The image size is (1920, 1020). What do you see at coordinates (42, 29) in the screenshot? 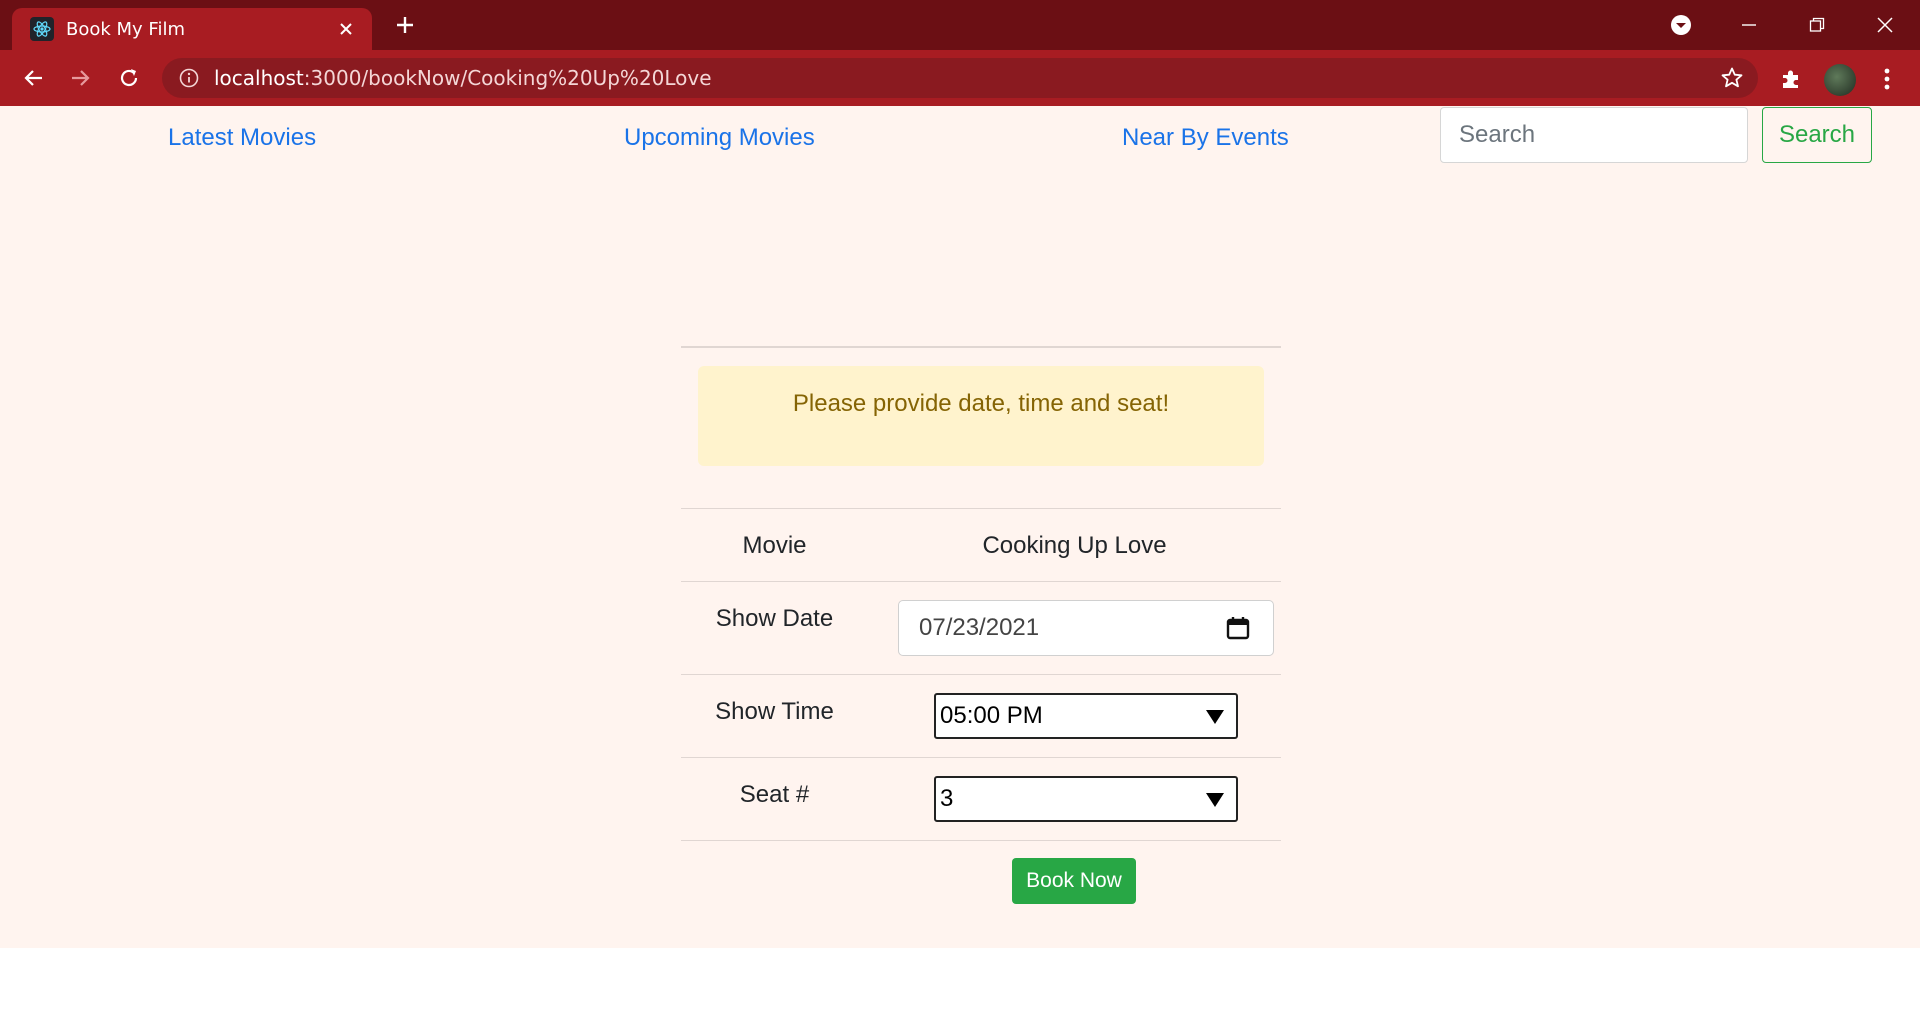
I see `react-logo-icon` at bounding box center [42, 29].